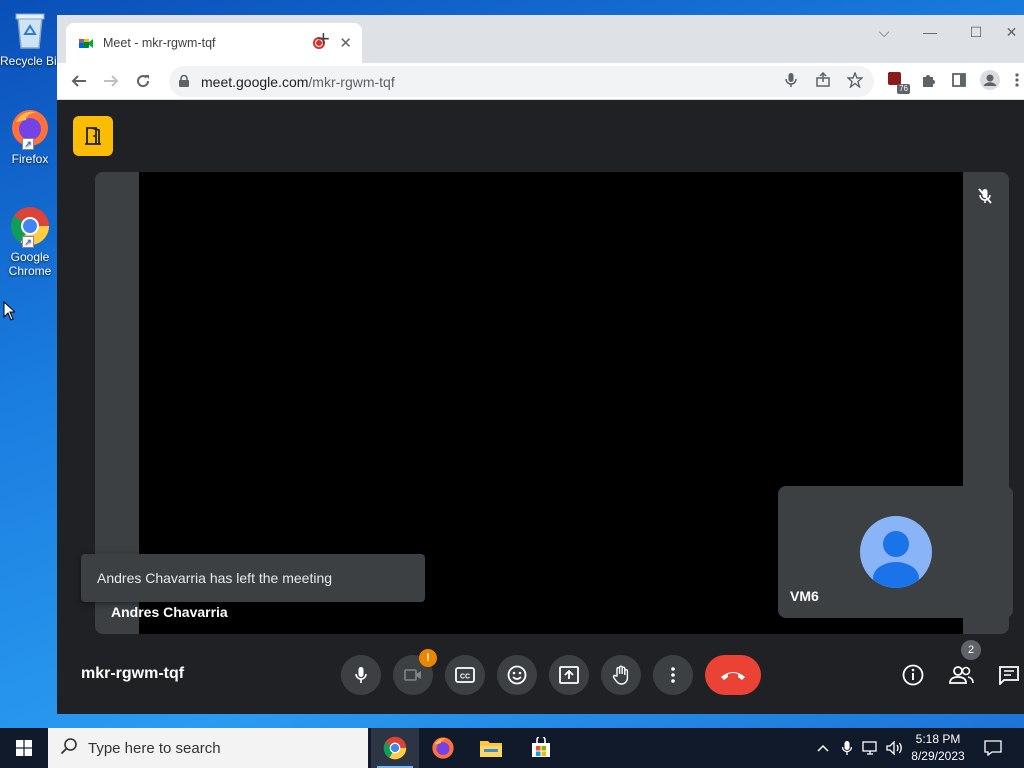 Image resolution: width=1024 pixels, height=768 pixels. Describe the element at coordinates (884, 32) in the screenshot. I see `tab-search-button: ⌵` at that location.